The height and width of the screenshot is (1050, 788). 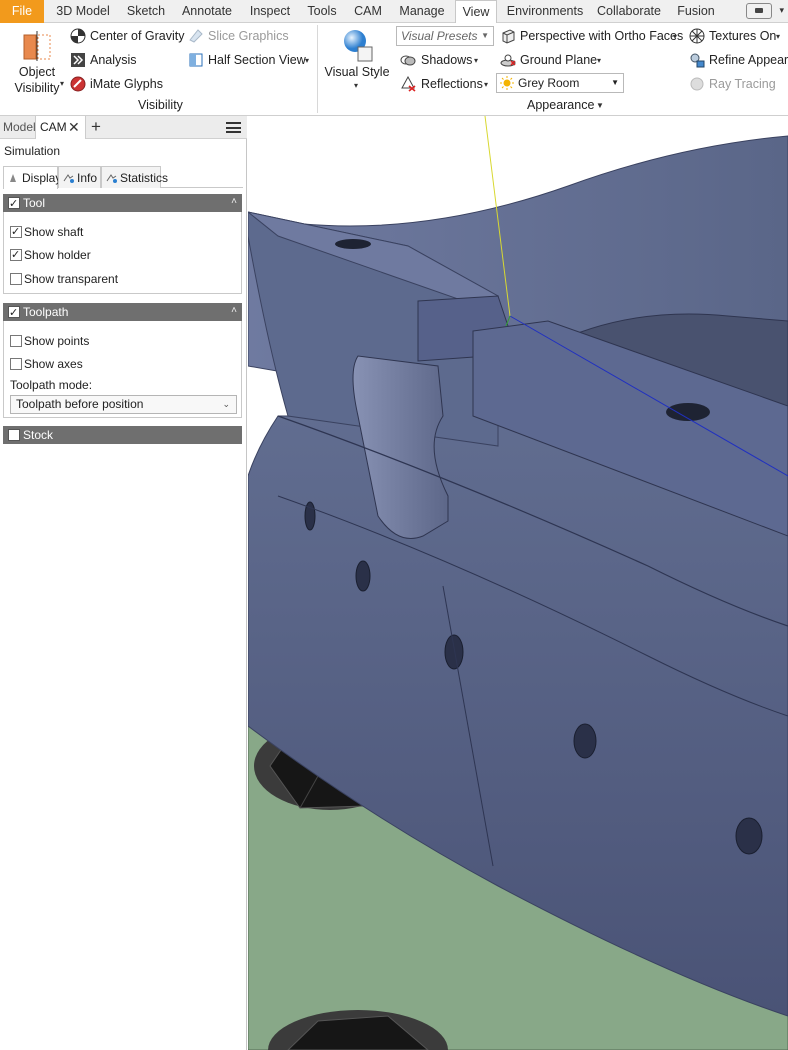 I want to click on tool-section-checkbox, so click(x=14, y=204).